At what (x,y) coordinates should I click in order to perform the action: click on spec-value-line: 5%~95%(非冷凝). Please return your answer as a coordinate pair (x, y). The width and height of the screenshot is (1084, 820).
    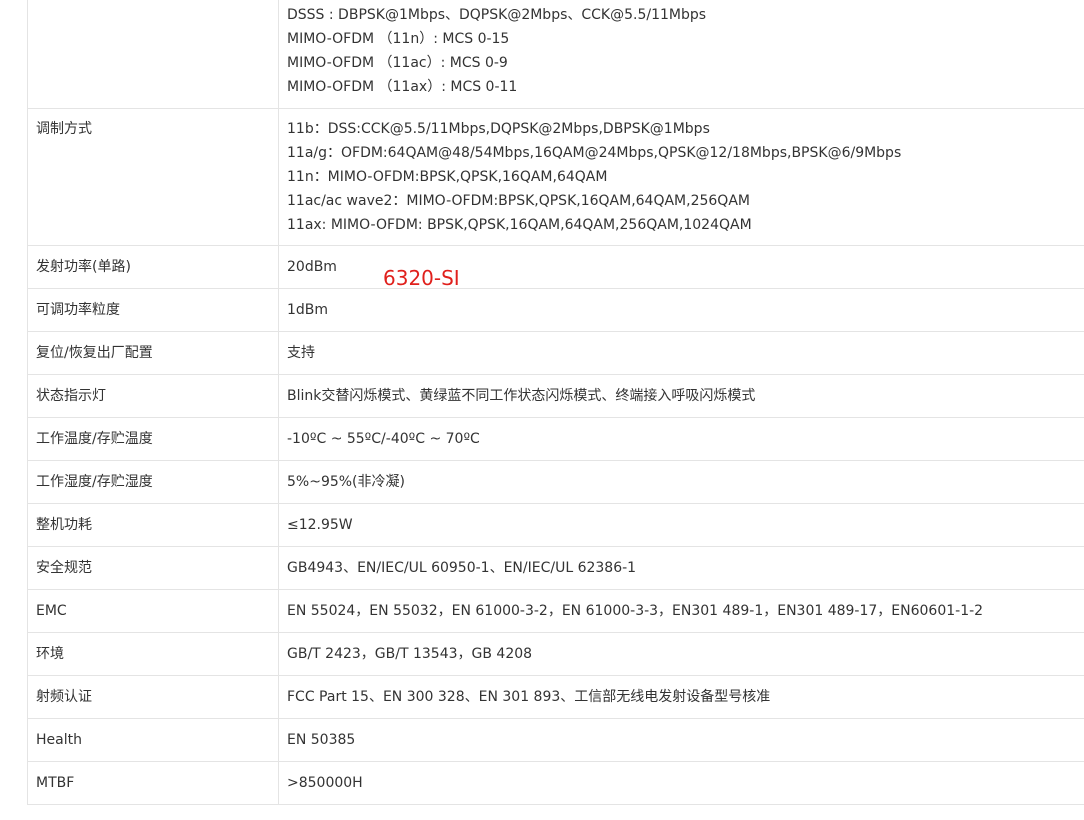
    Looking at the image, I should click on (346, 482).